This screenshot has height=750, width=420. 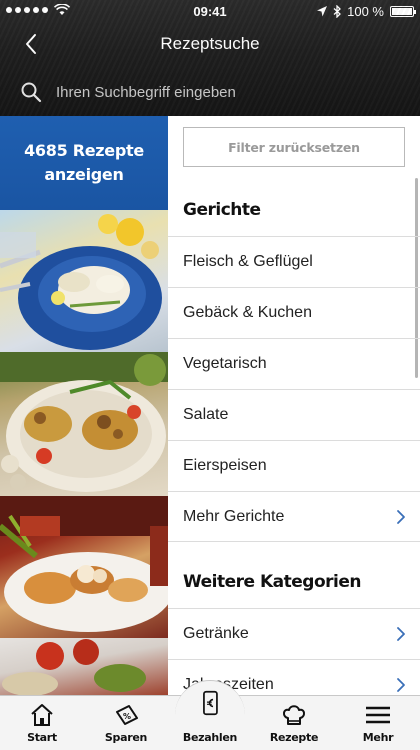 I want to click on home-icon, so click(x=42, y=715).